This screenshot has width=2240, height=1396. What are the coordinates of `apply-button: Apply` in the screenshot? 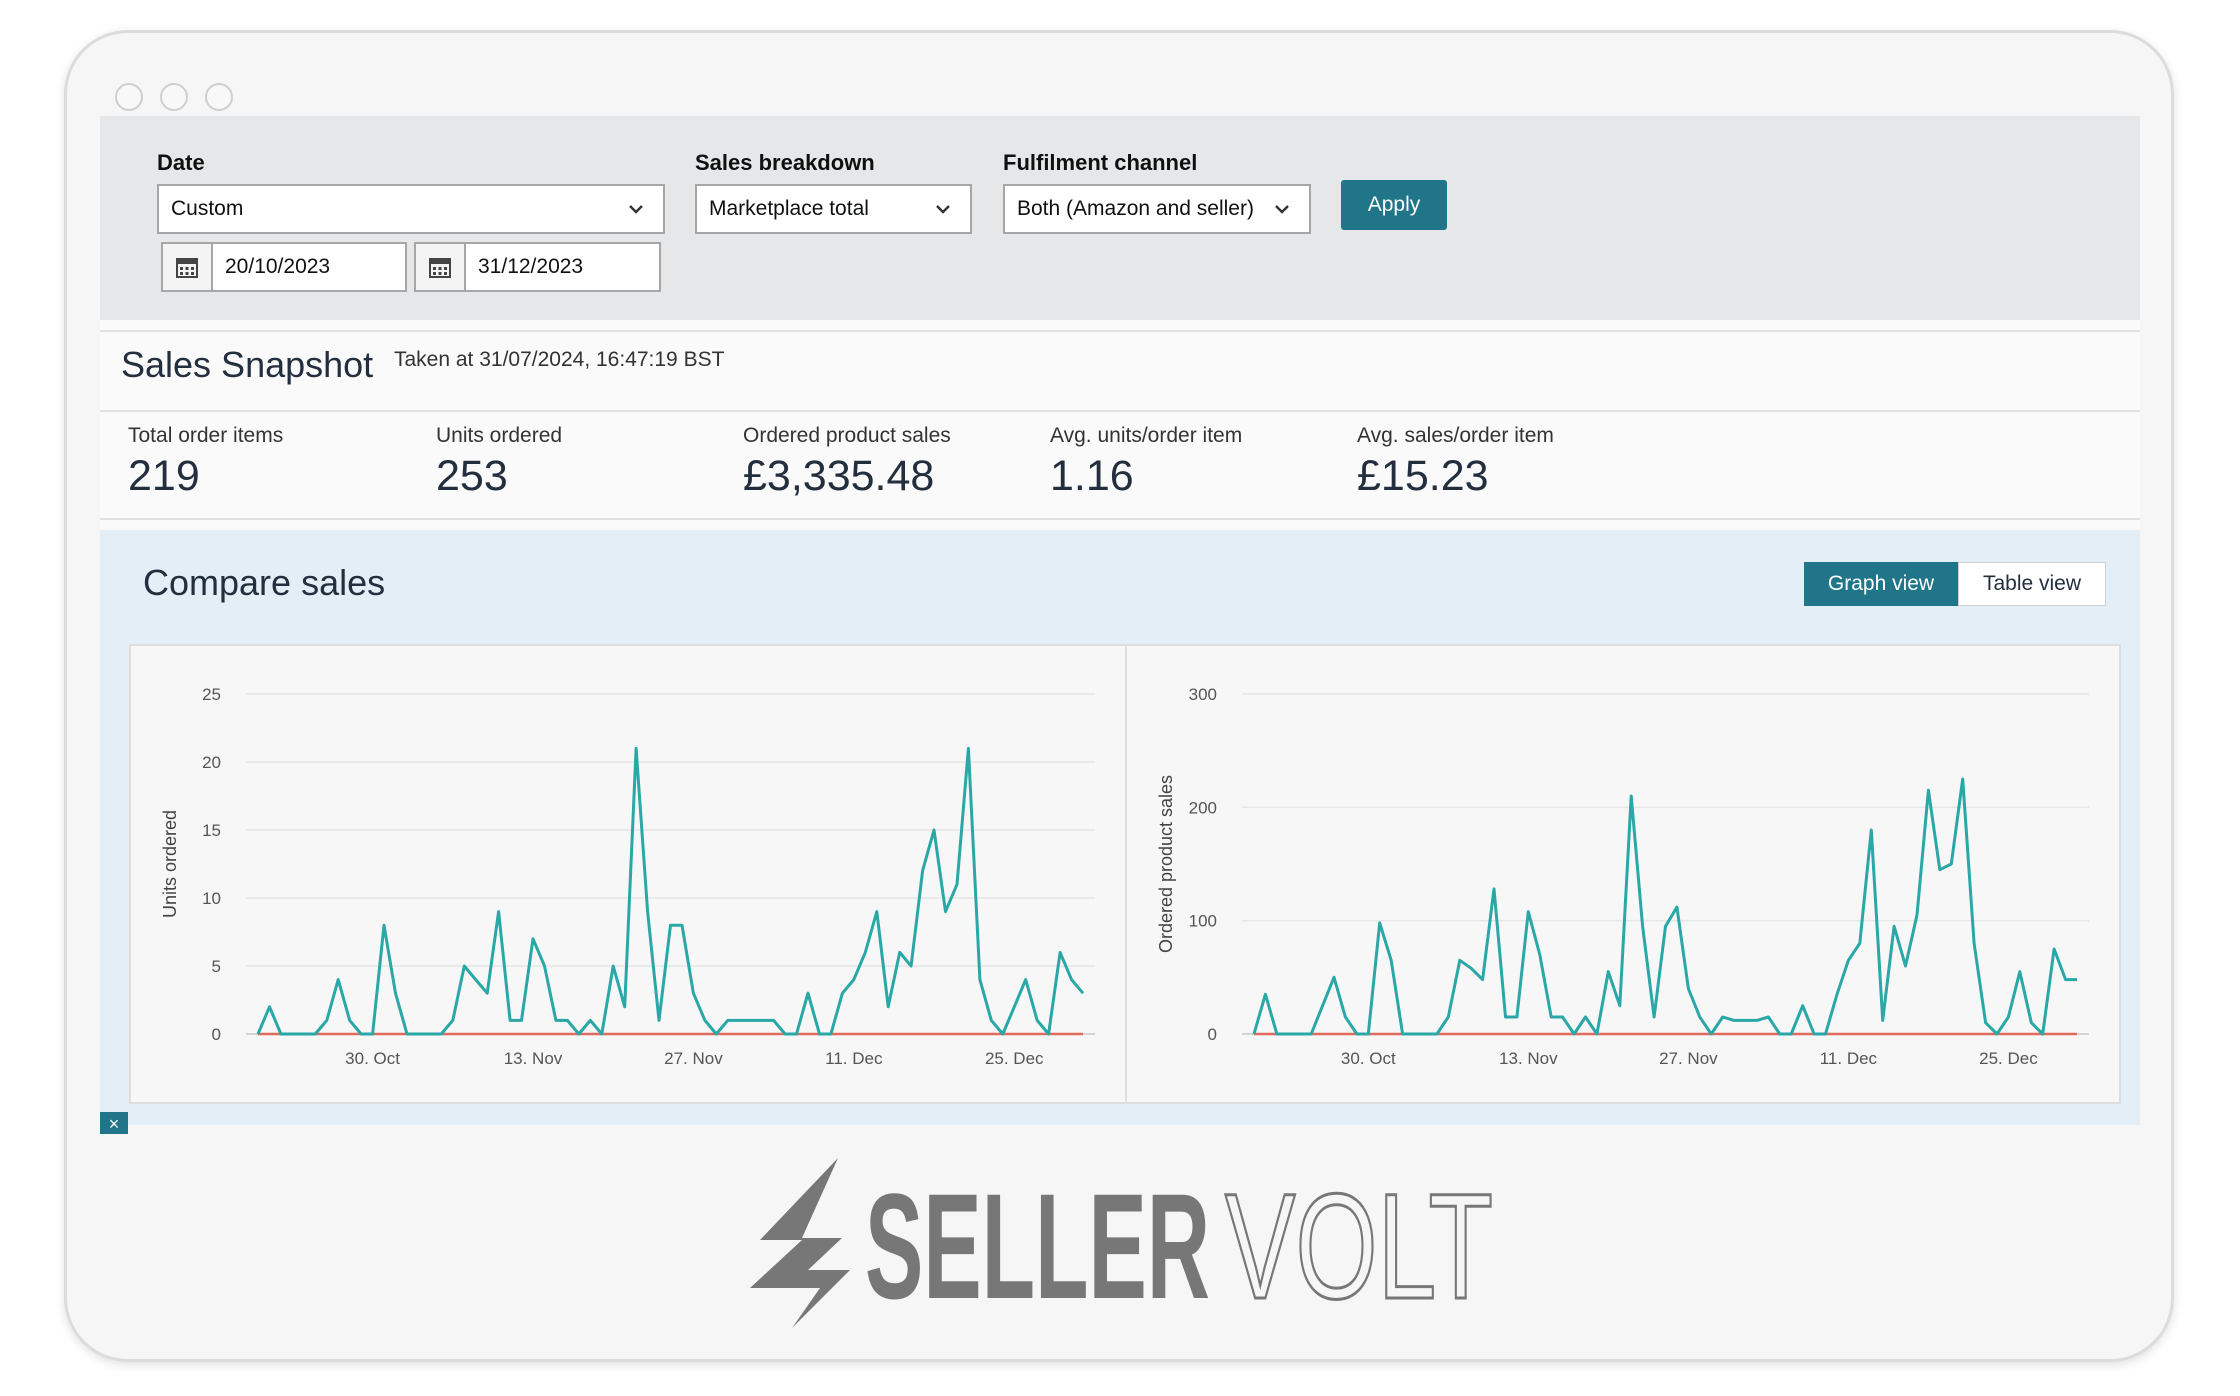 It's located at (1394, 205).